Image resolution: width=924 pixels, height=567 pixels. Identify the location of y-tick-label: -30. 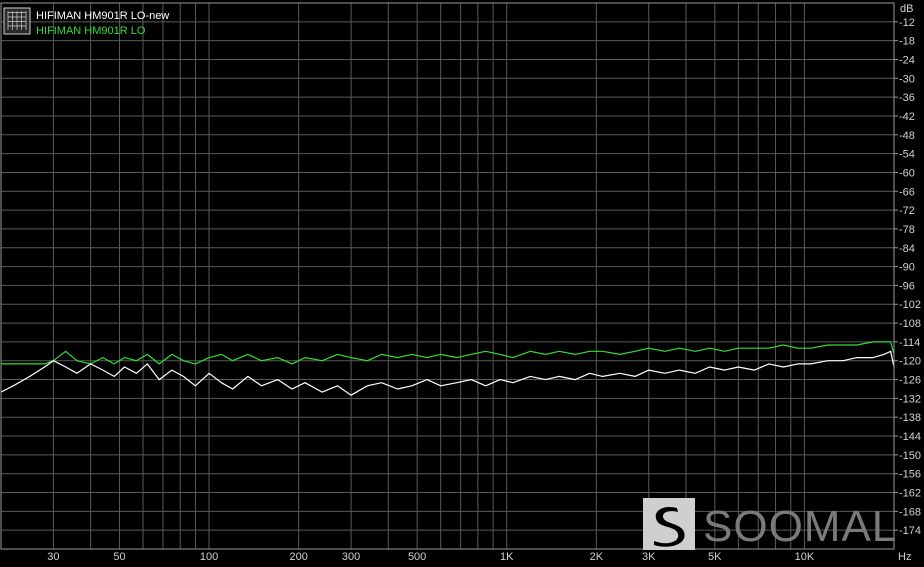
(907, 79).